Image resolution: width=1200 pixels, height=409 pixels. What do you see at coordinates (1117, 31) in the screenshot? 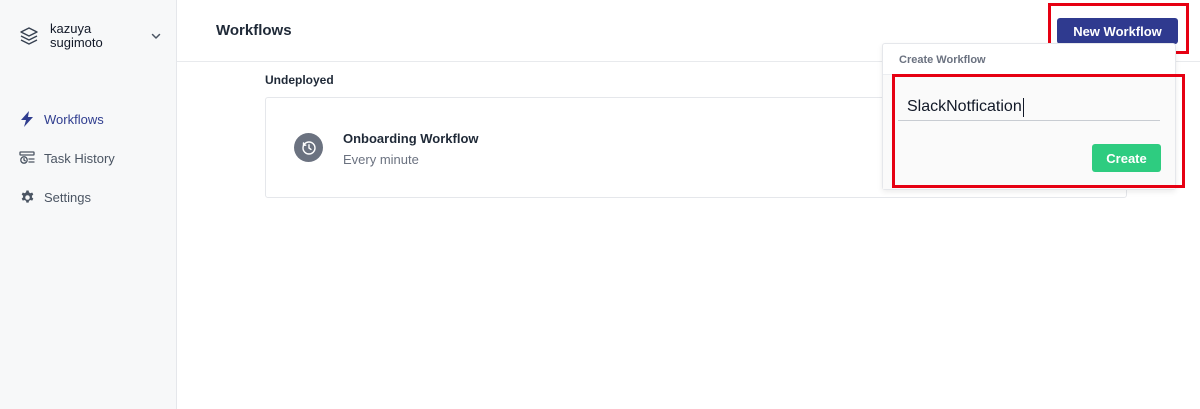
I see `new-workflow-button: New Workflow` at bounding box center [1117, 31].